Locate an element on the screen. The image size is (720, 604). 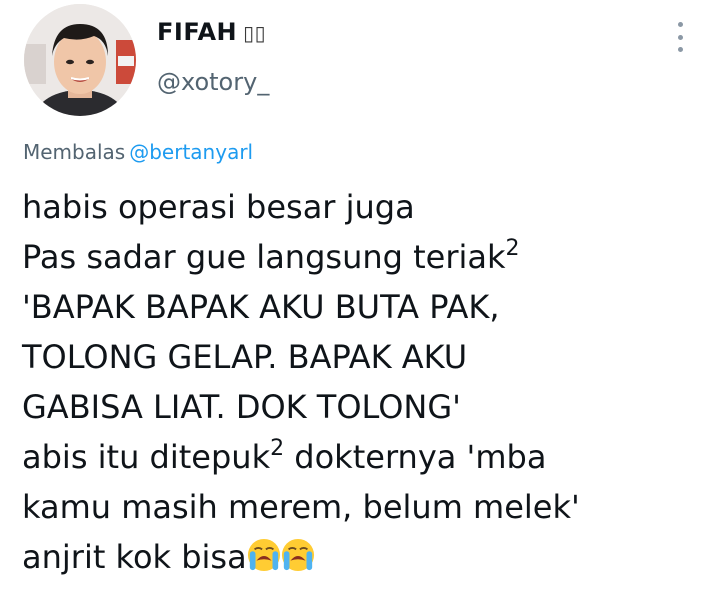
reply-context: Membalas @bertanyarl is located at coordinates (138, 152).